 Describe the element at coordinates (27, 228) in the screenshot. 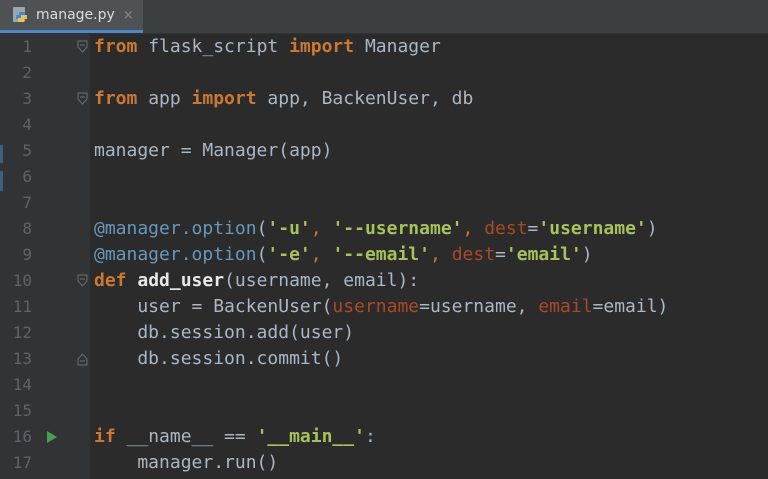

I see `line-number: 8` at that location.